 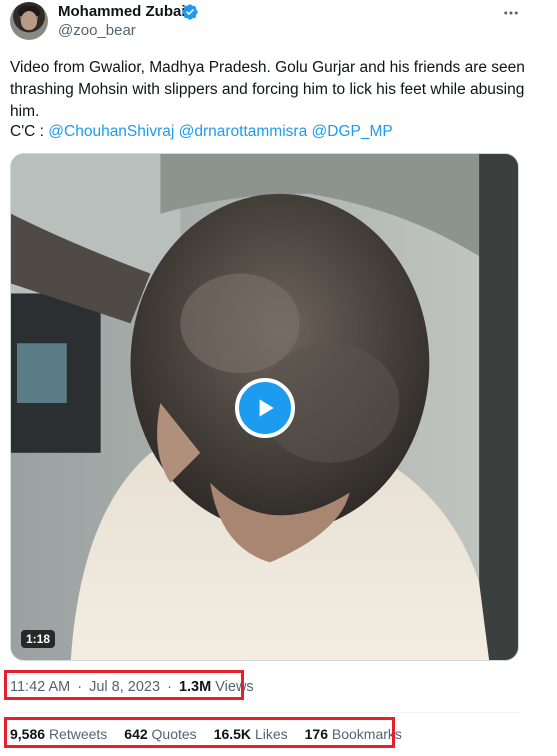 I want to click on play-icon, so click(x=266, y=408).